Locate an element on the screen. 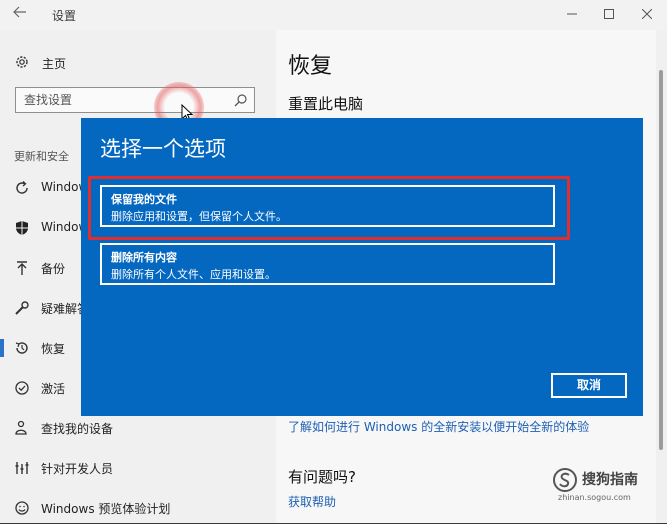  history-icon is located at coordinates (21, 348).